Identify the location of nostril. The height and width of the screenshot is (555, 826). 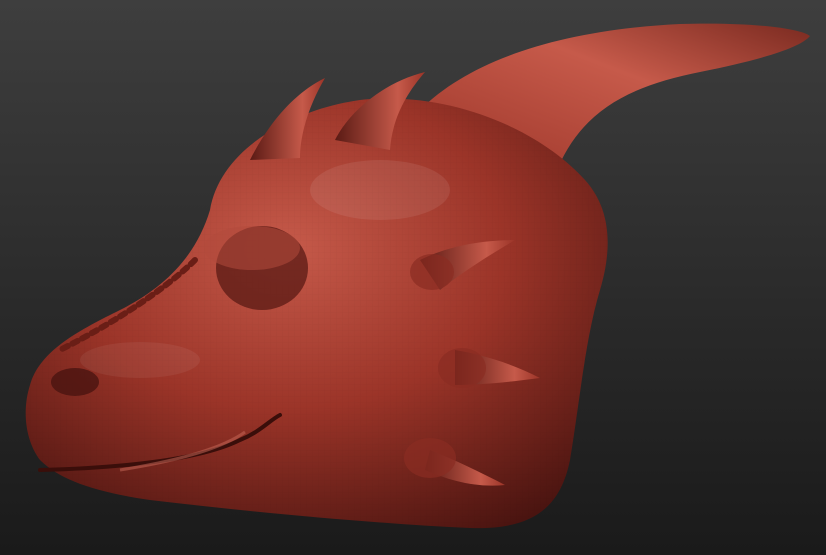
(75, 382).